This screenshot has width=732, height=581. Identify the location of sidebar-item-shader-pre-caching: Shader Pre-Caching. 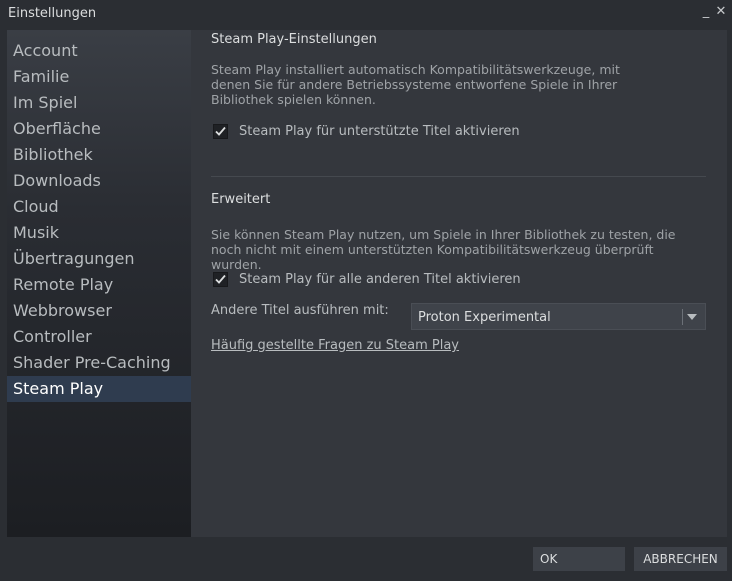
(99, 363).